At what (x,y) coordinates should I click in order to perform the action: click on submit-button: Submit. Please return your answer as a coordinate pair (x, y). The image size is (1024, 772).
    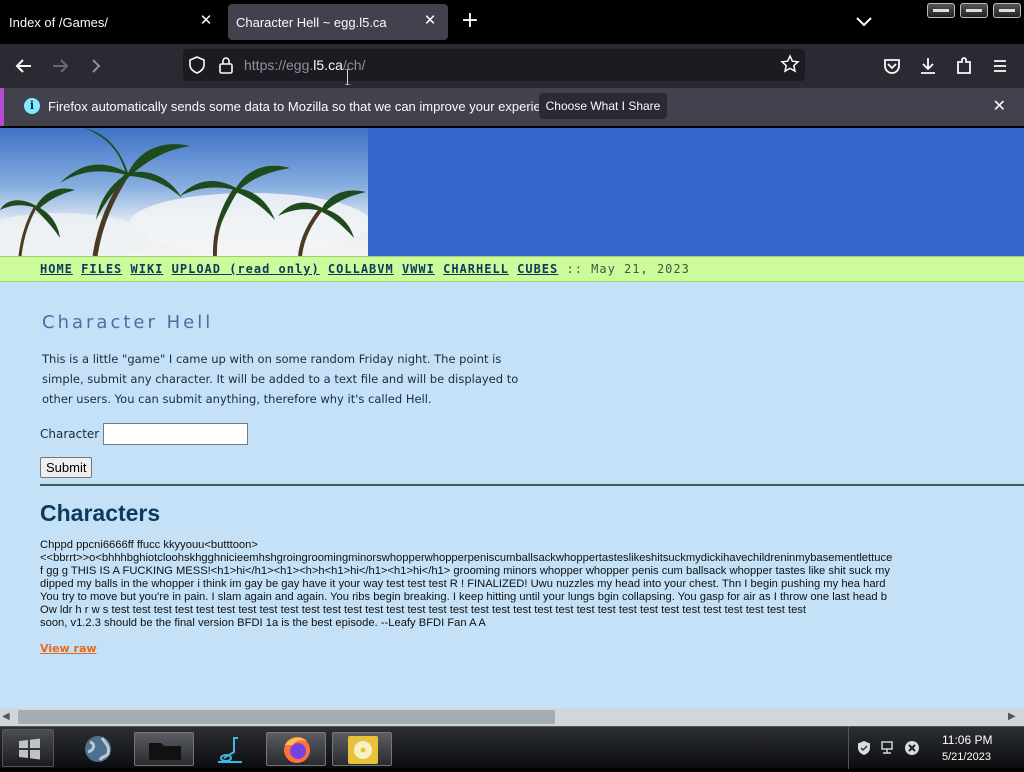
    Looking at the image, I should click on (66, 467).